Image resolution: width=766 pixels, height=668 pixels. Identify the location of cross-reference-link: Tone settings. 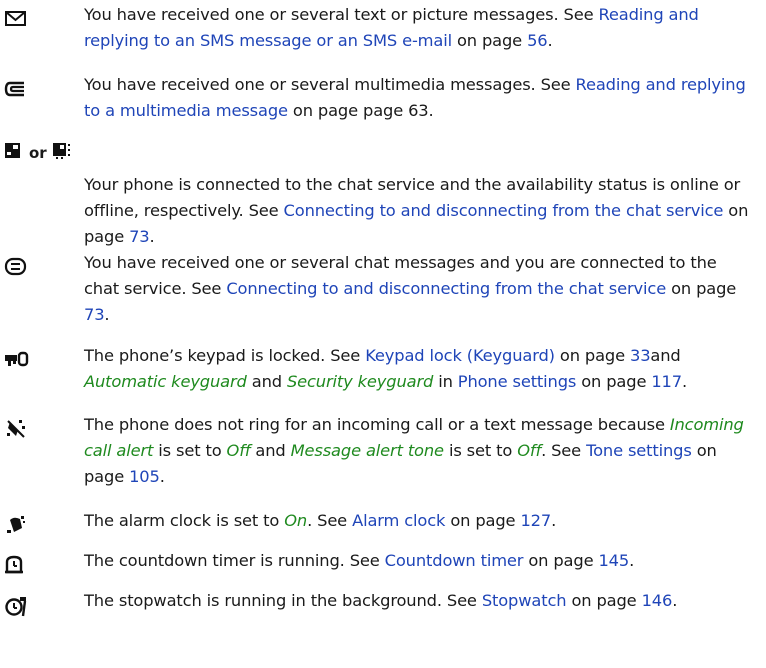
(639, 450).